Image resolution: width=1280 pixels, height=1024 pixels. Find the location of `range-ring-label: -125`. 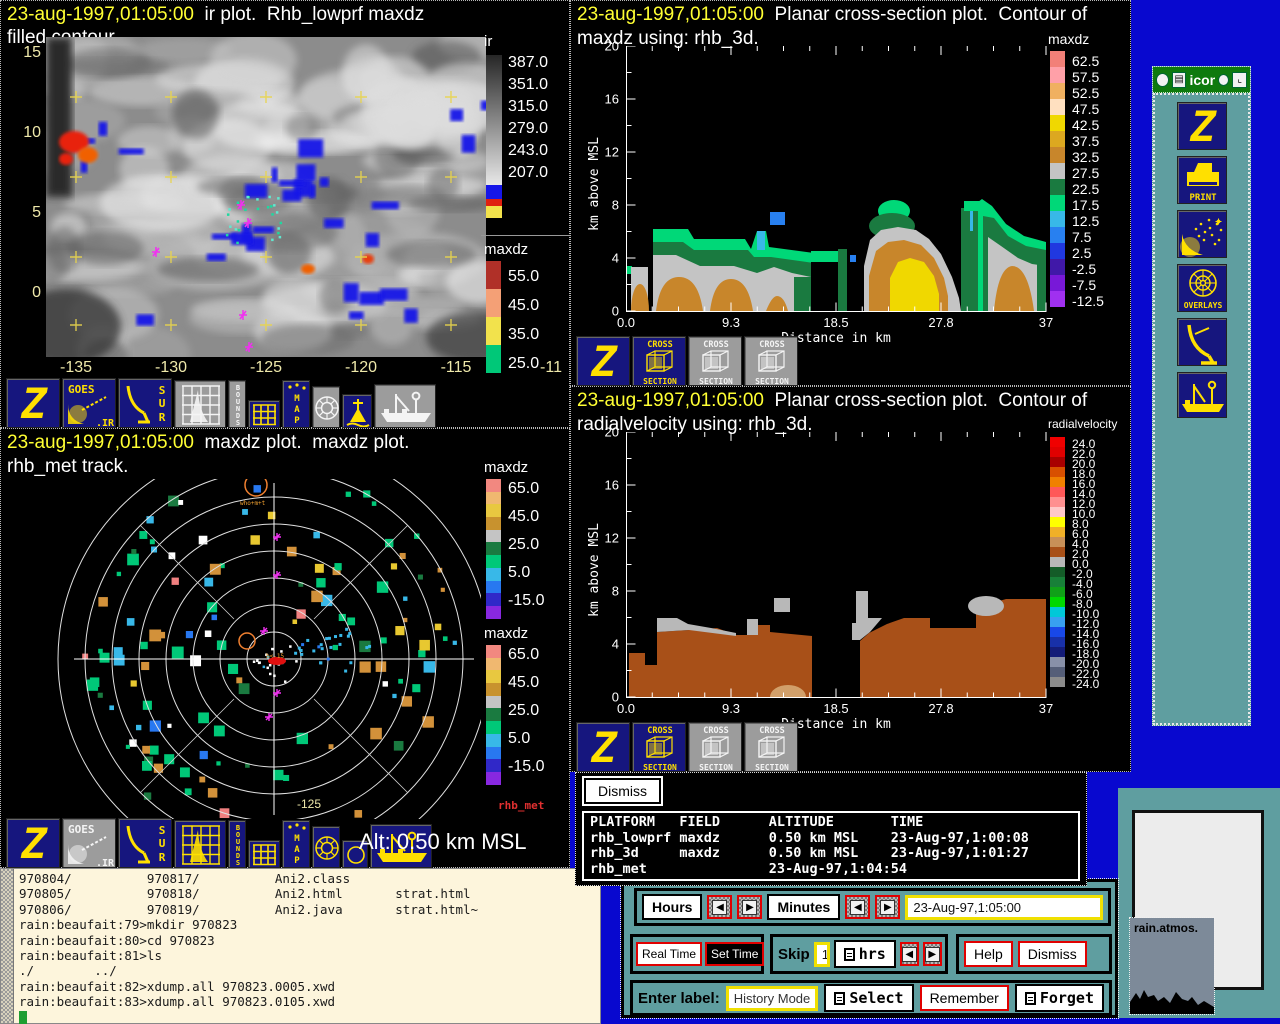

range-ring-label: -125 is located at coordinates (309, 804).